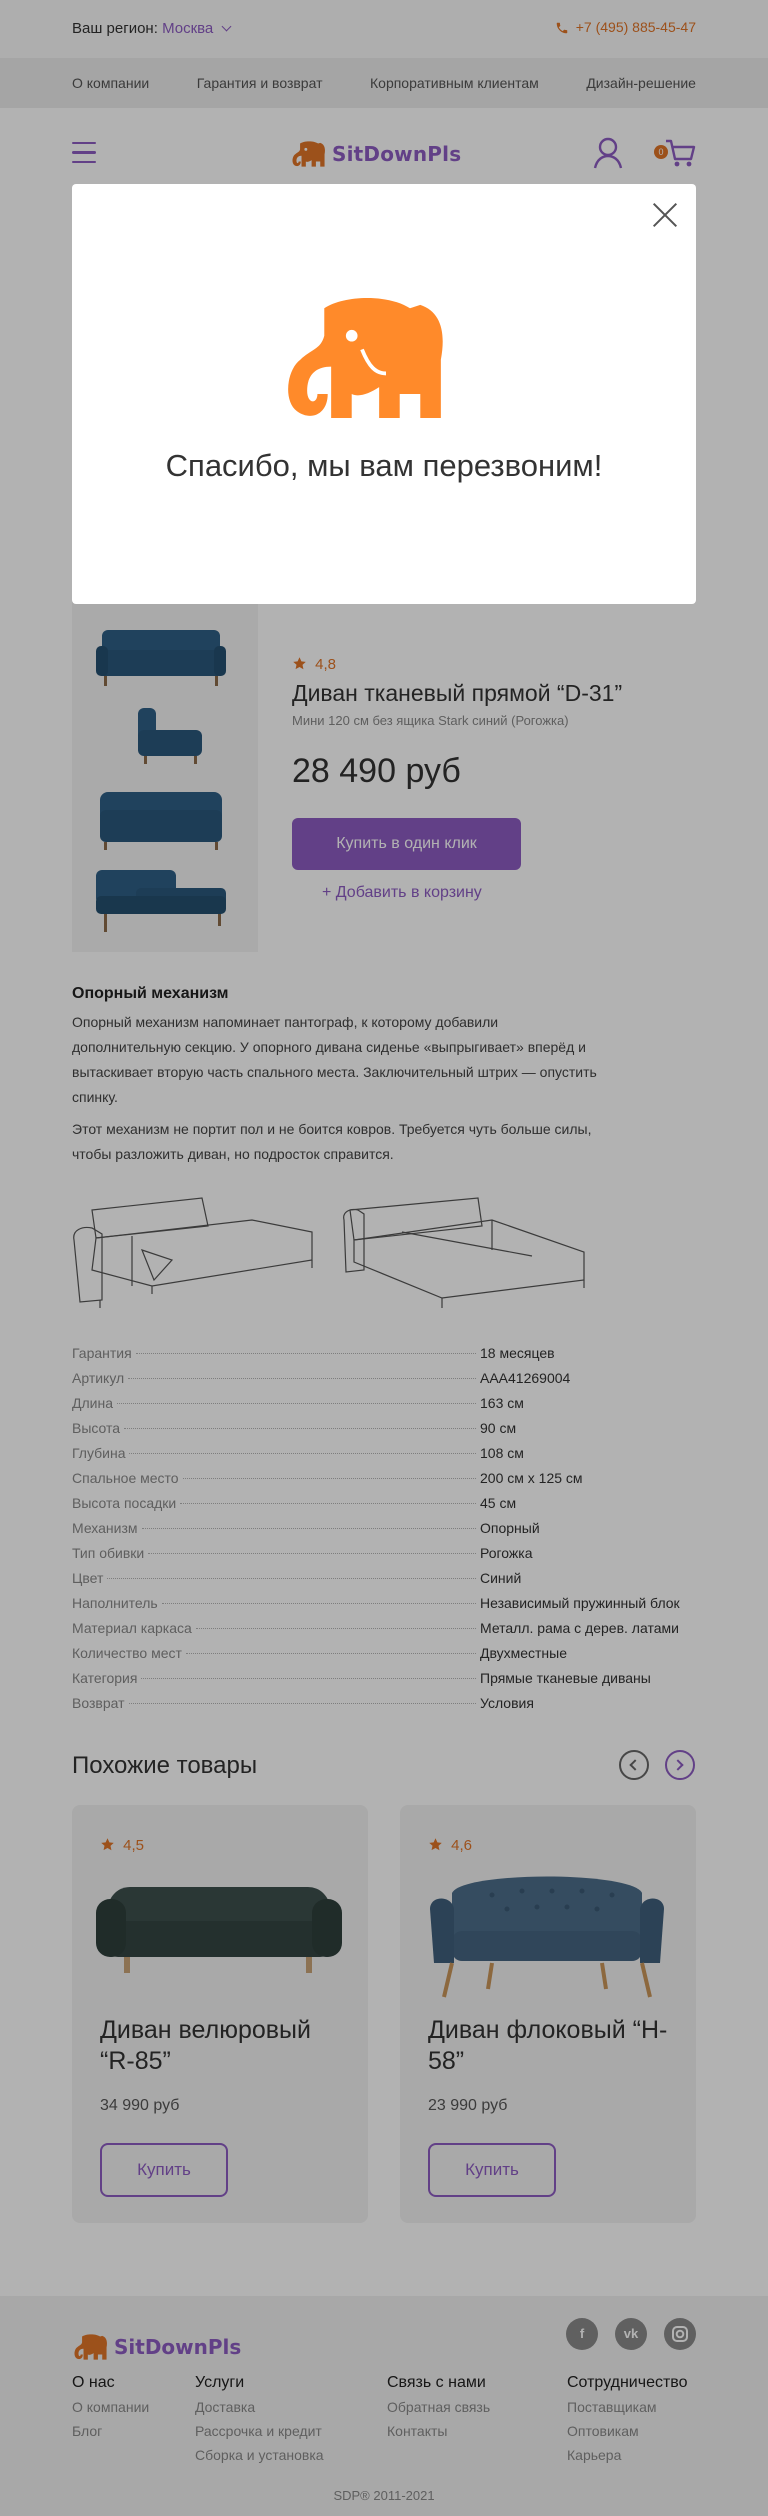 The height and width of the screenshot is (2516, 768). What do you see at coordinates (384, 465) in the screenshot?
I see `modal-message: Спасибо, мы вам перезвоним!` at bounding box center [384, 465].